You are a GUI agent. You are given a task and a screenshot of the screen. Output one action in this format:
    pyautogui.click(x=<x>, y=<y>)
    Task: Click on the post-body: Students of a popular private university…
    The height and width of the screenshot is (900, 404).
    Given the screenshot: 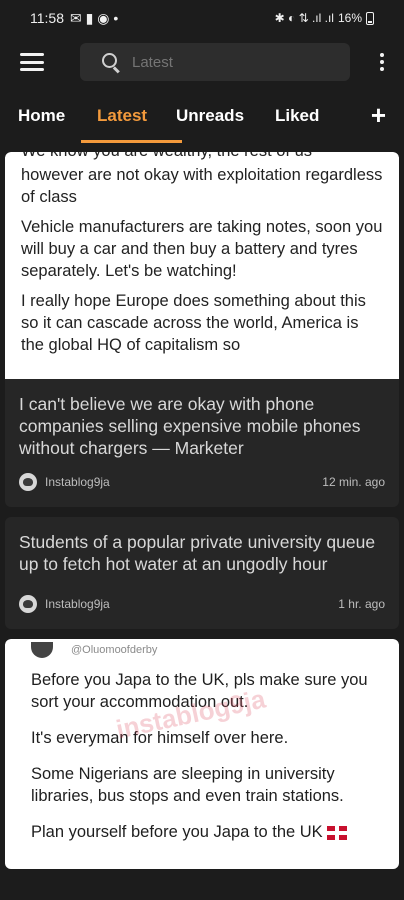 What is the action you would take?
    pyautogui.click(x=202, y=573)
    